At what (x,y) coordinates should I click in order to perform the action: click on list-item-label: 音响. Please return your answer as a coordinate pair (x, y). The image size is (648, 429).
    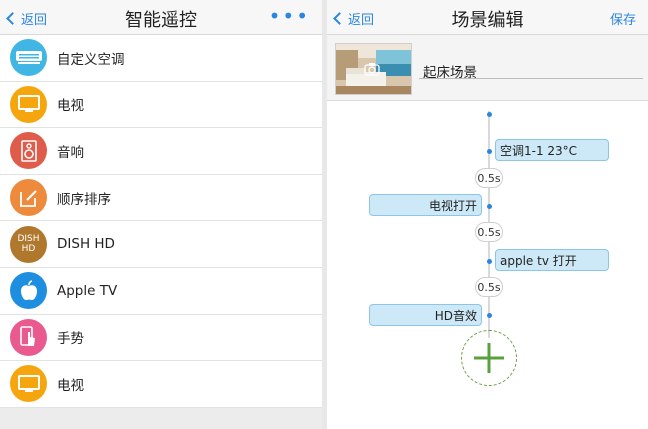
    Looking at the image, I should click on (70, 152).